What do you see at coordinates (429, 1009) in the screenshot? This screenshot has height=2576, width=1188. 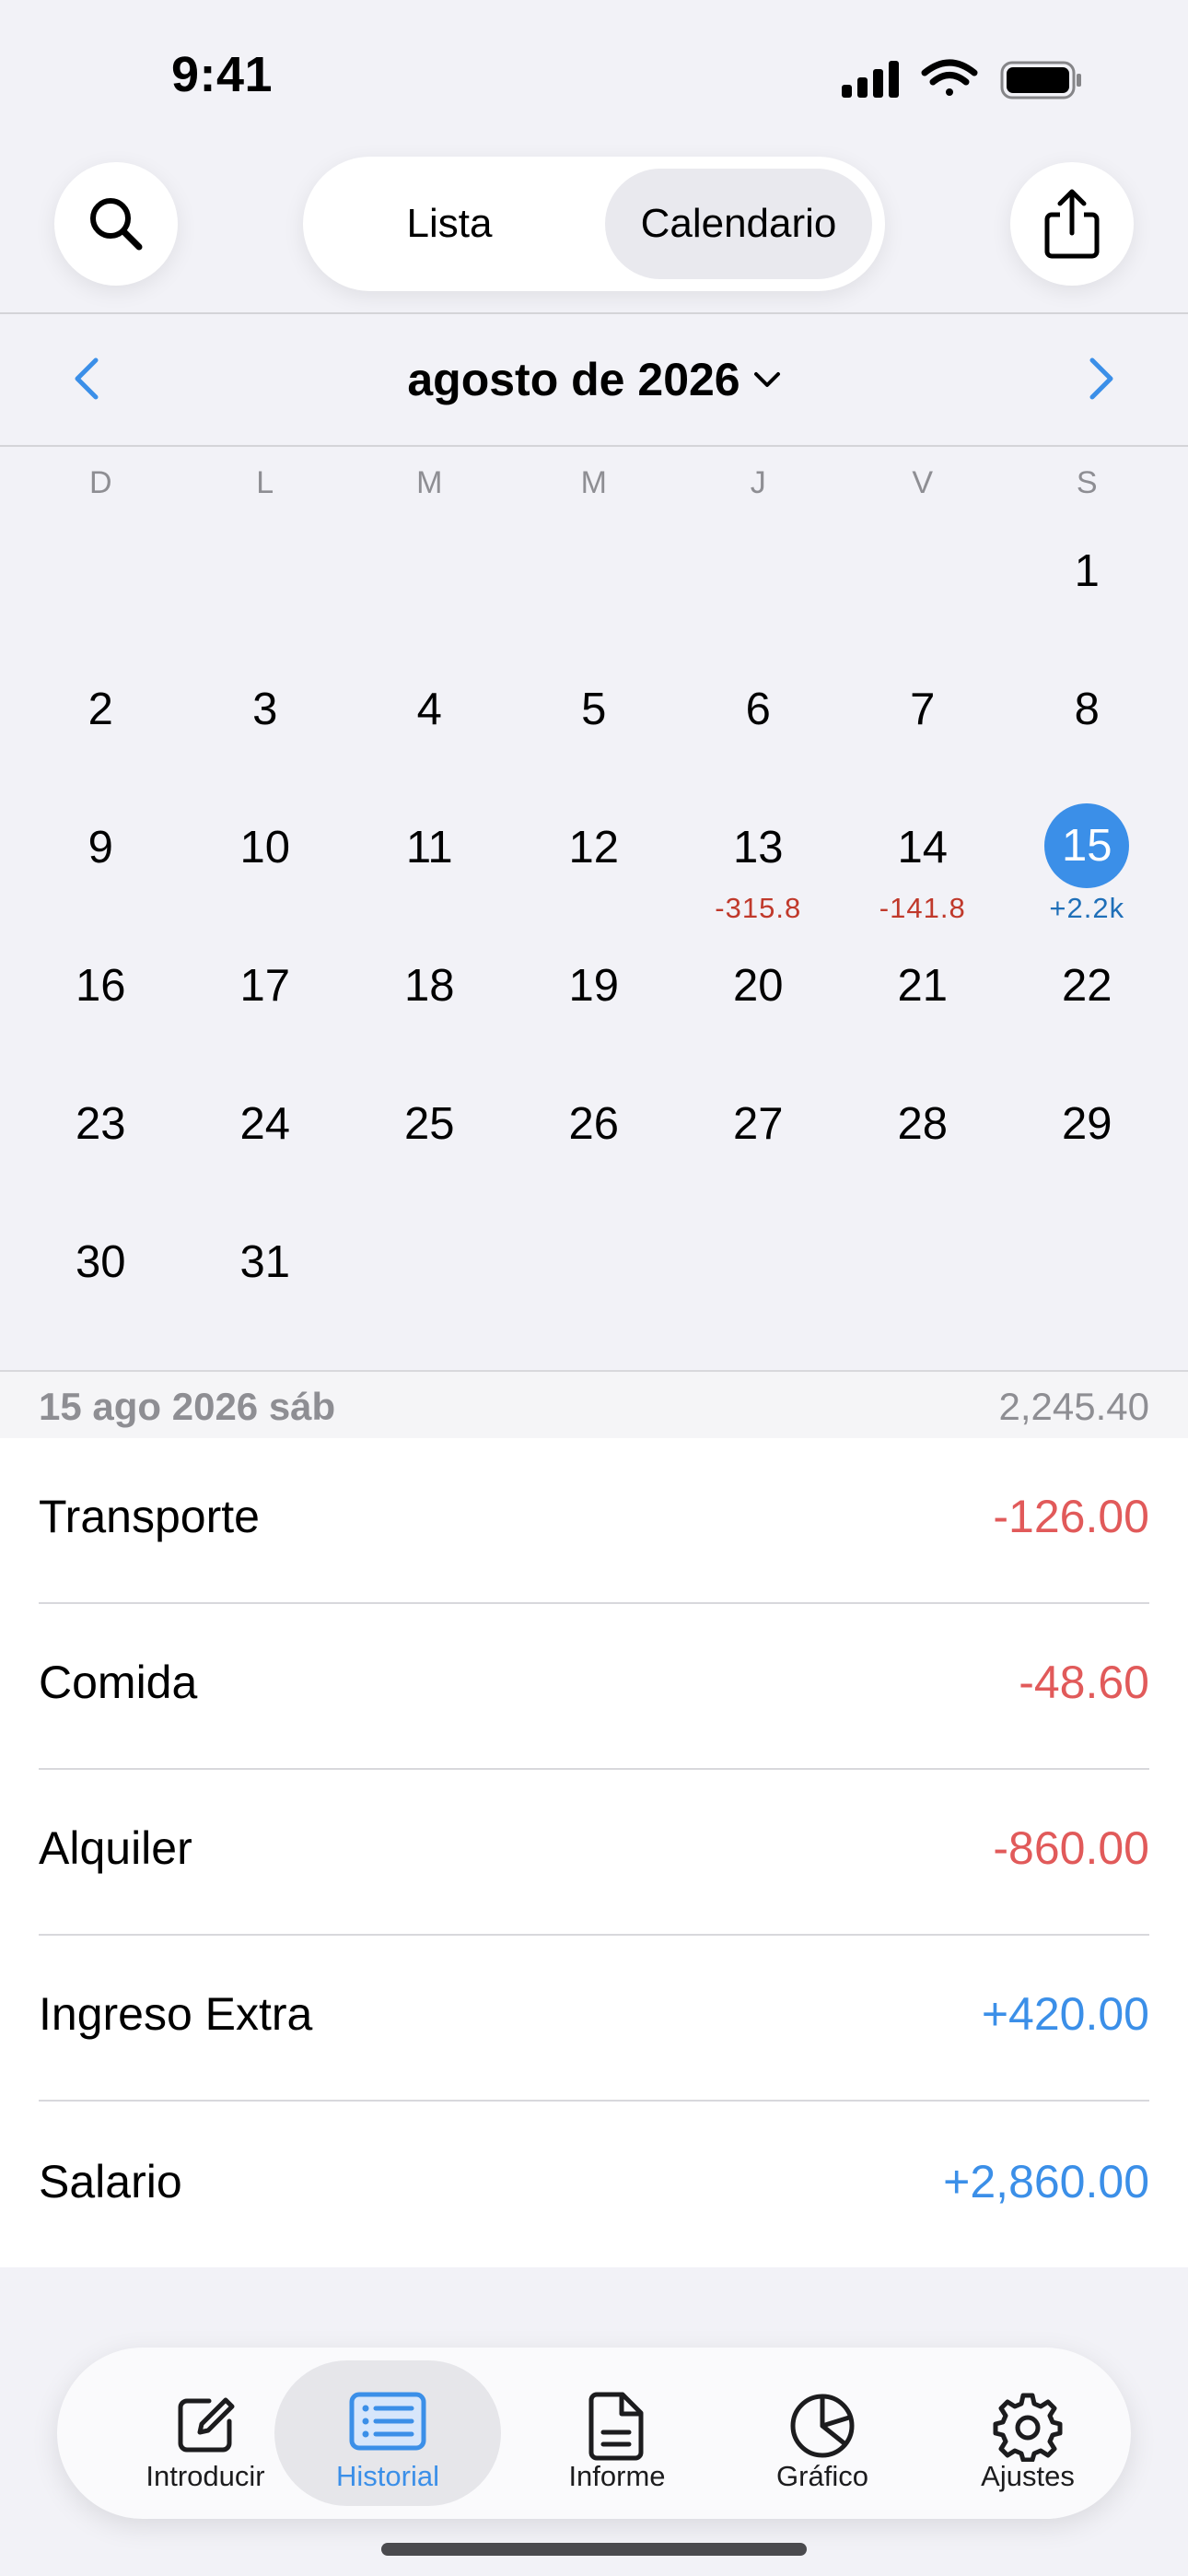 I see `calendar-day: 18` at bounding box center [429, 1009].